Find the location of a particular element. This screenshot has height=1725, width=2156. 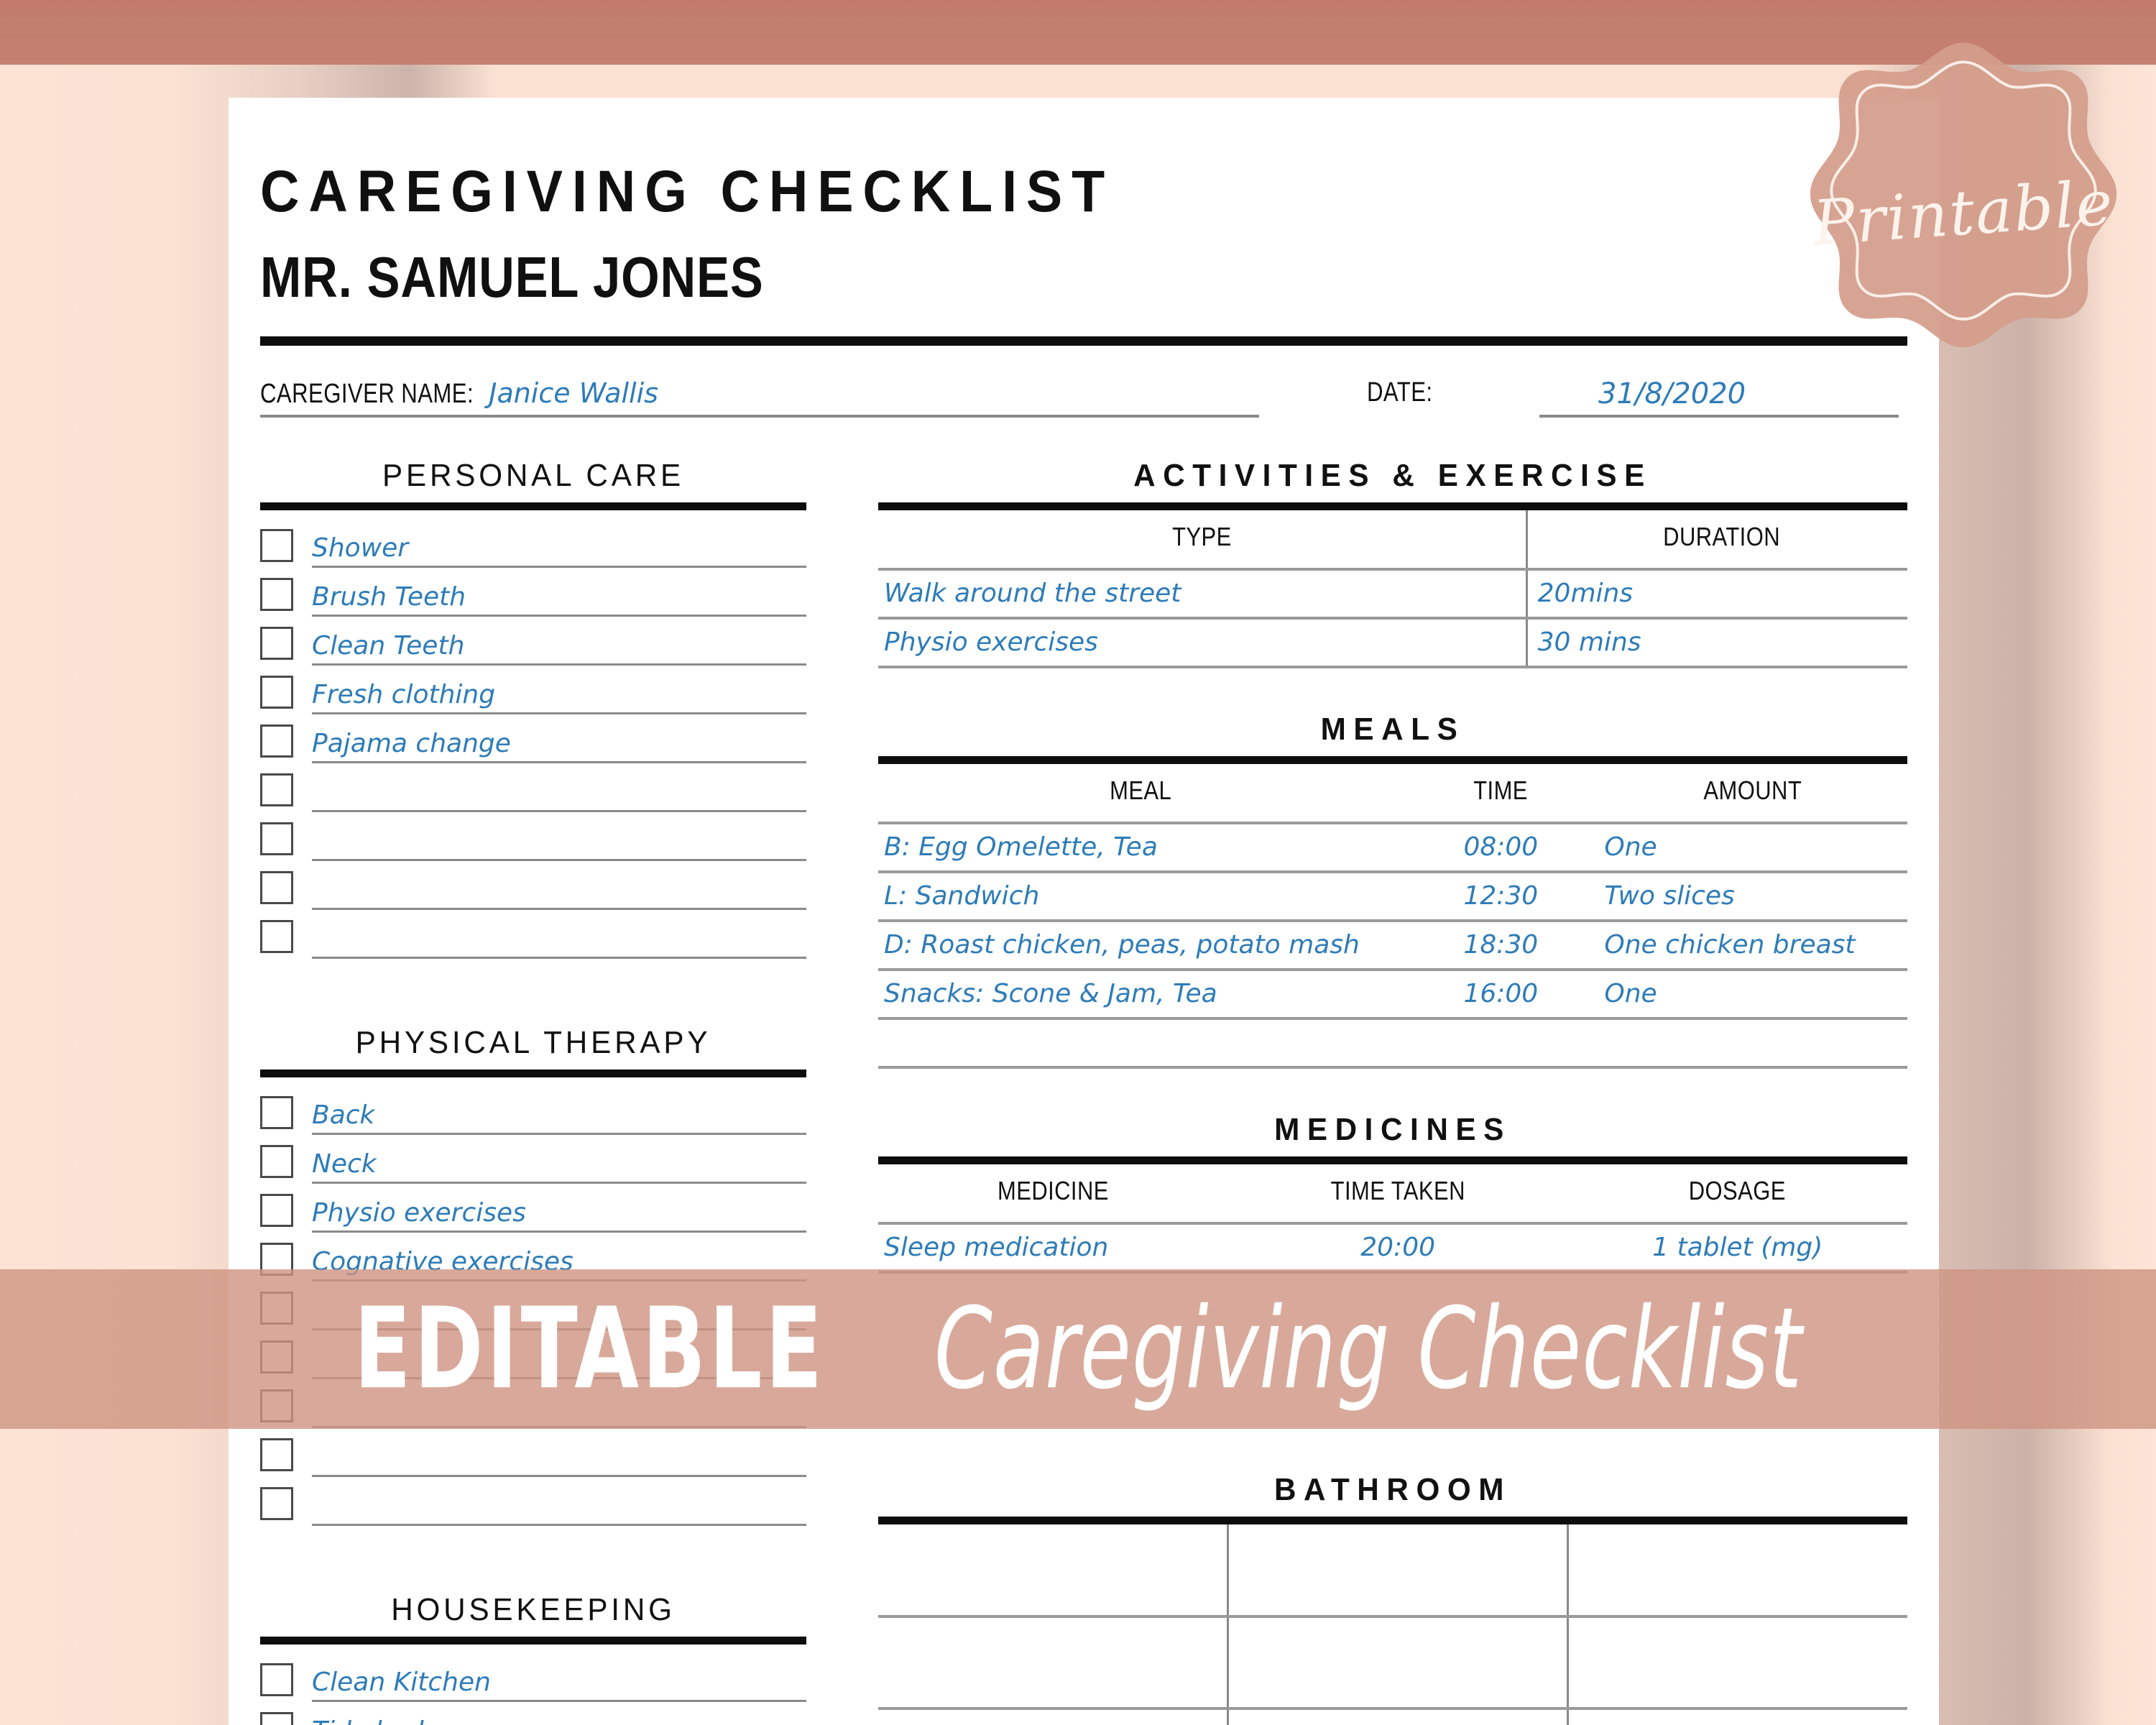

header-divider is located at coordinates (1083, 341).